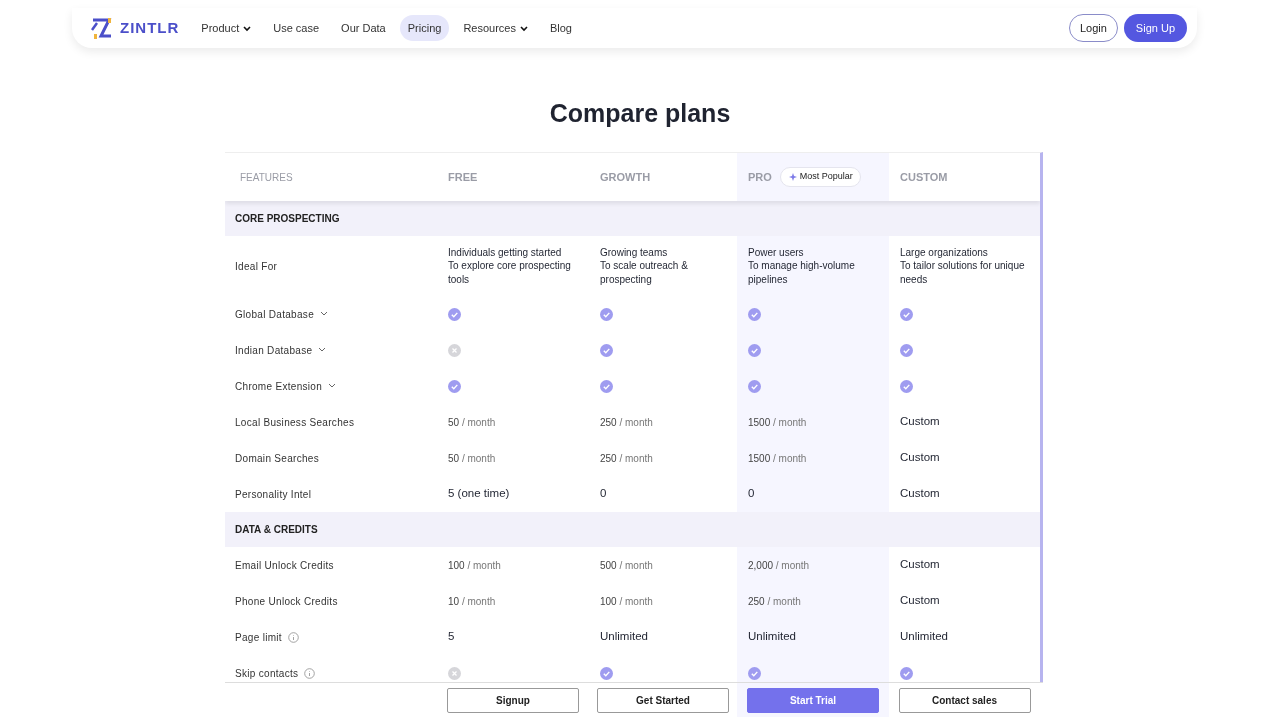 The height and width of the screenshot is (720, 1280). What do you see at coordinates (813, 700) in the screenshot?
I see `plan-cta-button: Start Trial` at bounding box center [813, 700].